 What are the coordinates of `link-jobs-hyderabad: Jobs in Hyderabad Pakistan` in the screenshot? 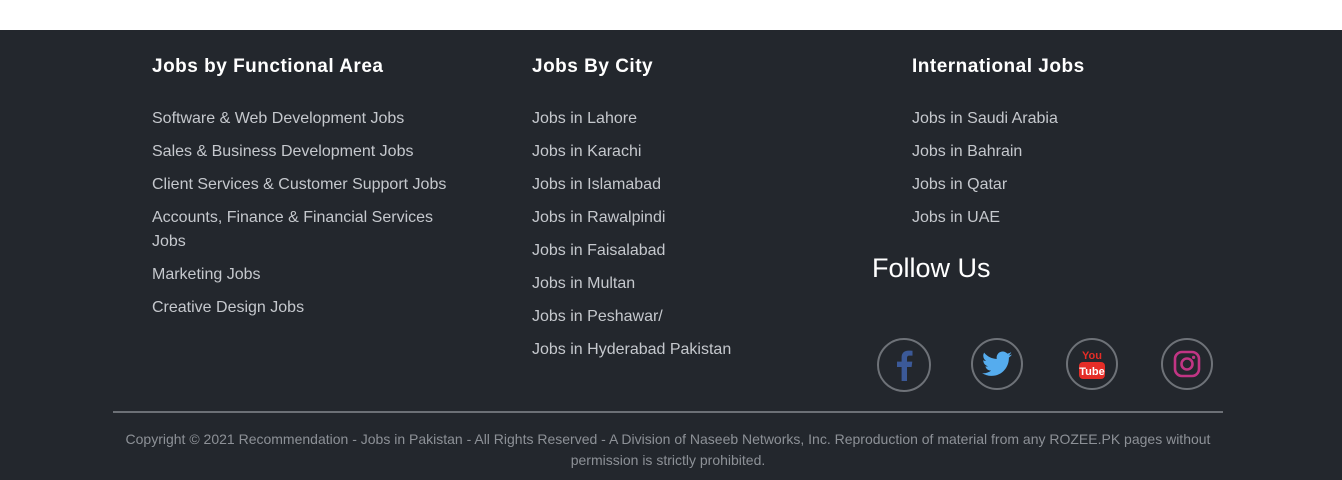 It's located at (631, 350).